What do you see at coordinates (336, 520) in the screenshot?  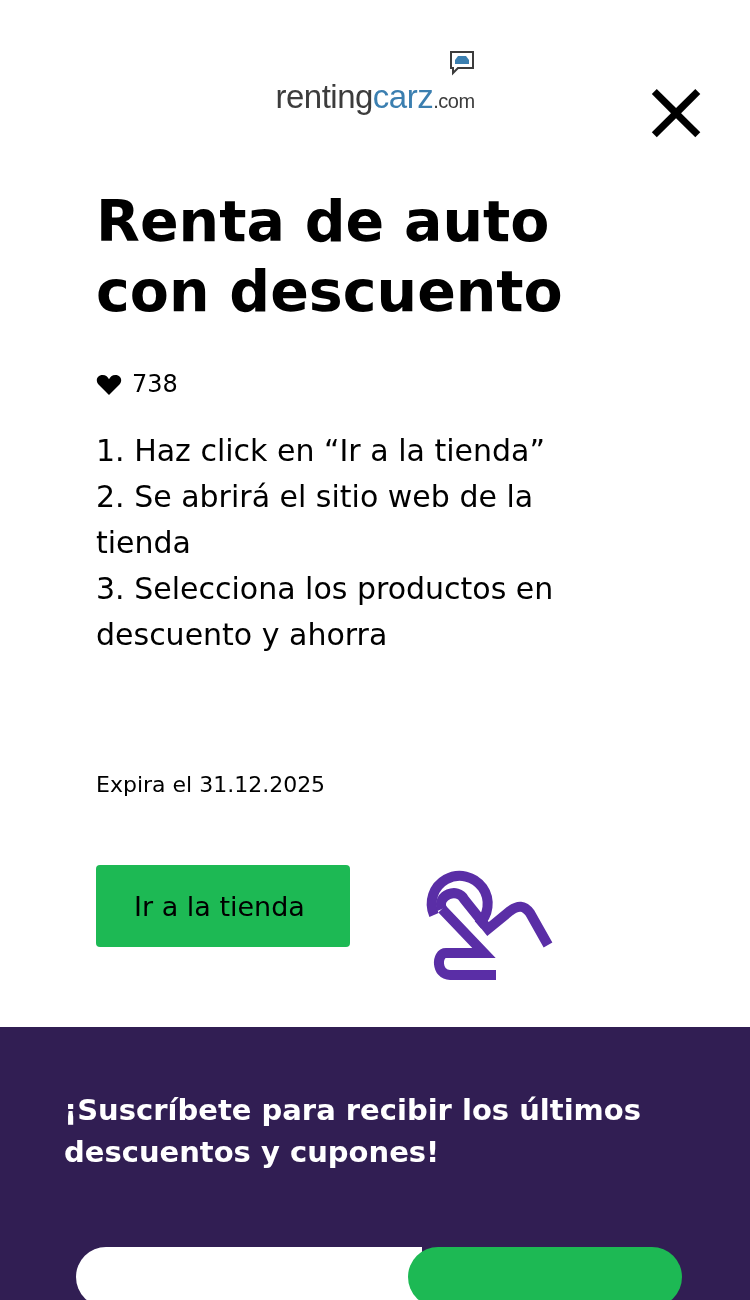 I see `instruction-step: 2. Se abrirá el sitio web de la tienda` at bounding box center [336, 520].